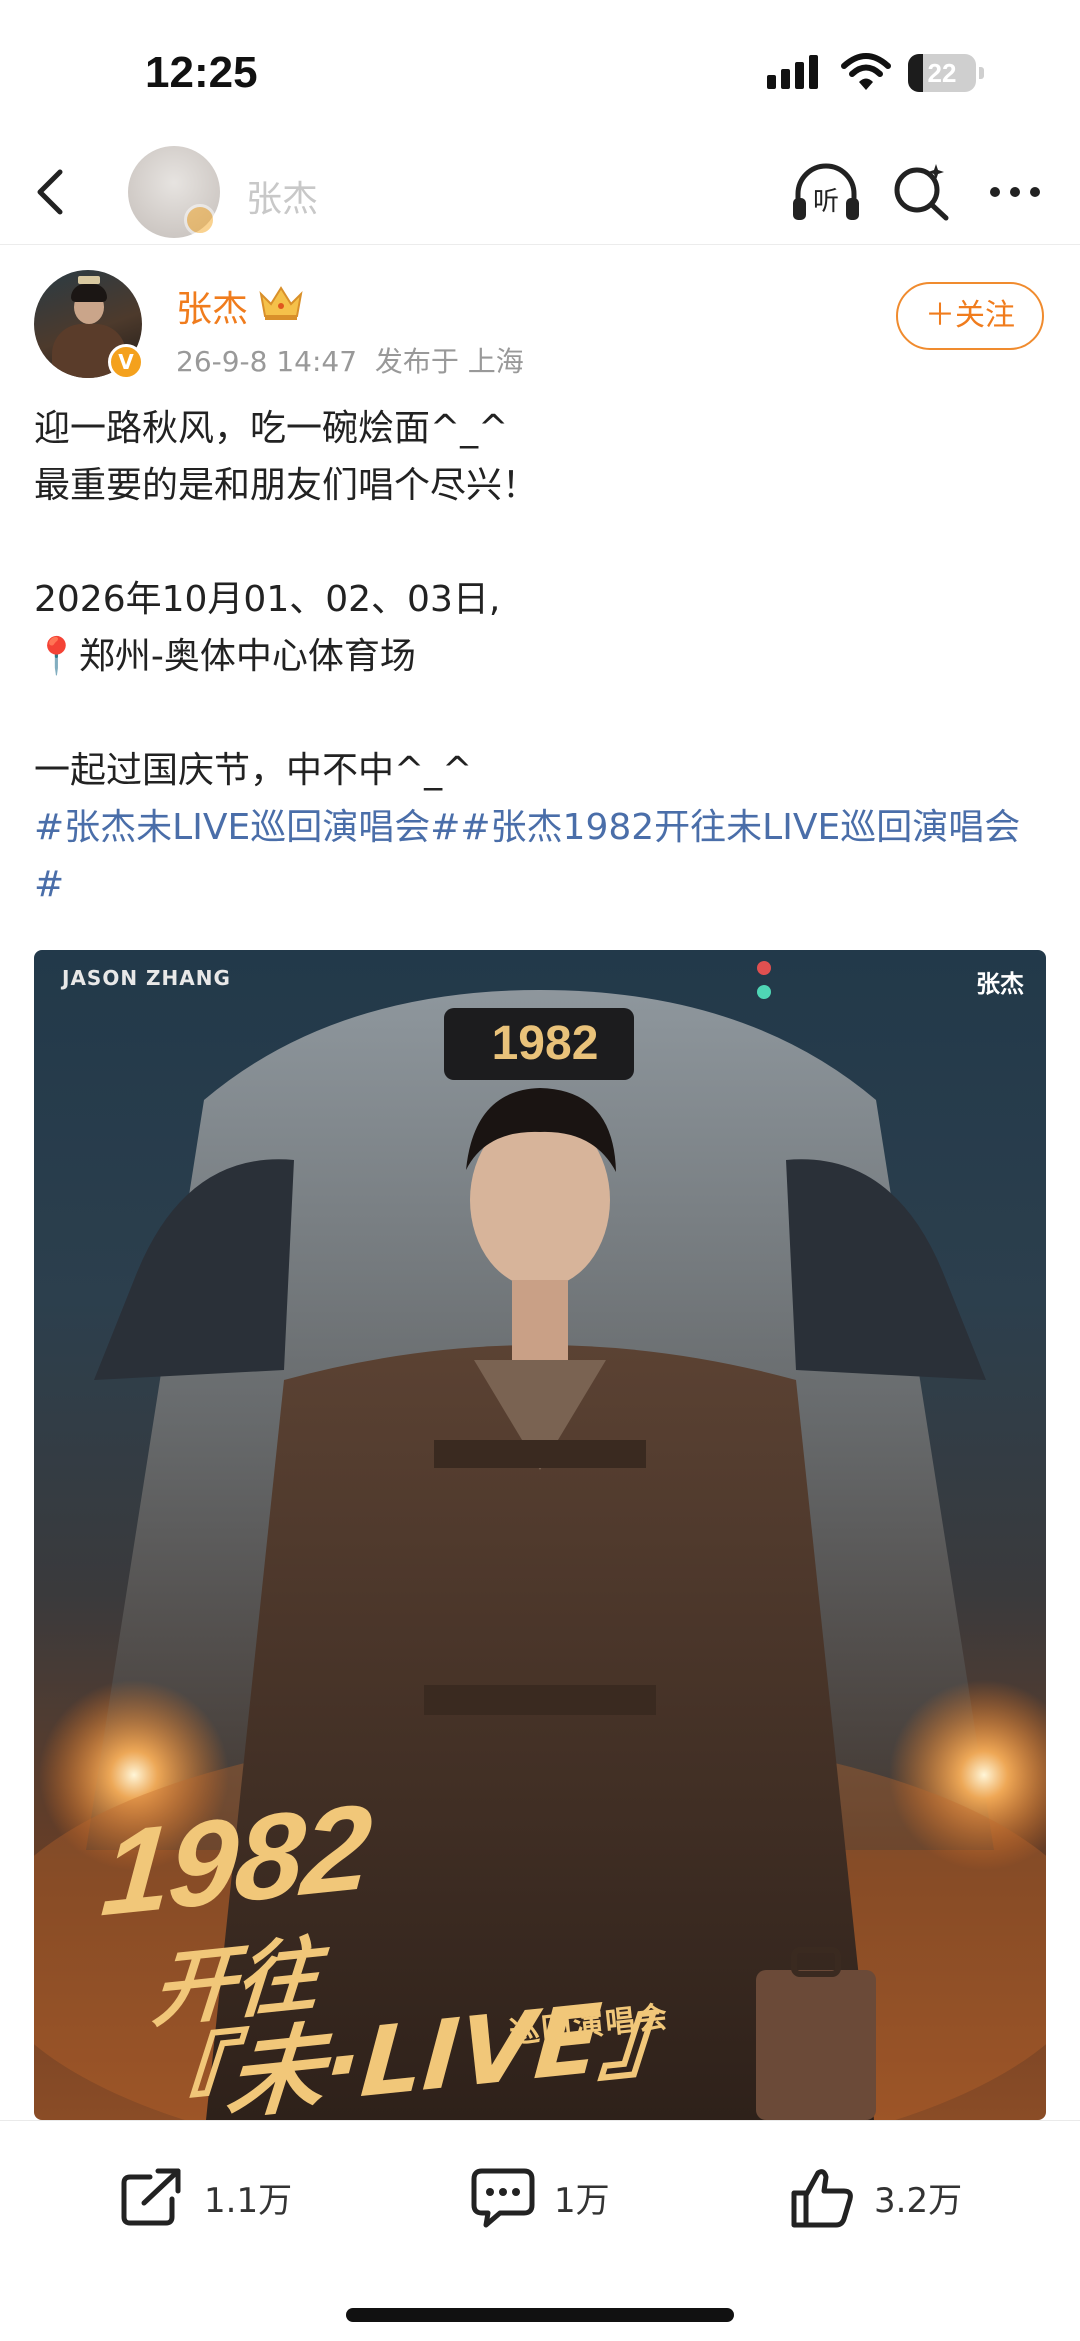  Describe the element at coordinates (540, 70) in the screenshot. I see `status-bar: 12:25 22` at that location.